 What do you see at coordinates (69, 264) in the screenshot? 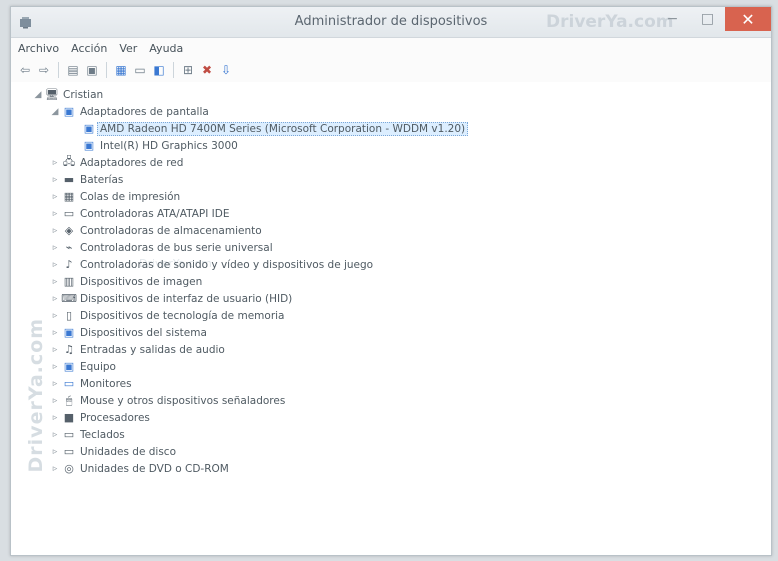
I see `sound-icon: ♪` at bounding box center [69, 264].